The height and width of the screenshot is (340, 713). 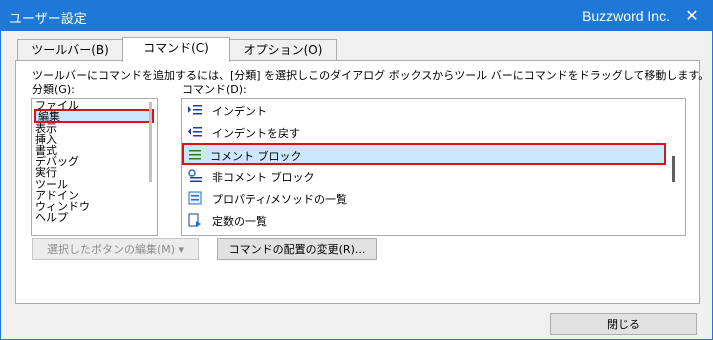 What do you see at coordinates (424, 154) in the screenshot?
I see `command-item-comment-block: コメント ブロック` at bounding box center [424, 154].